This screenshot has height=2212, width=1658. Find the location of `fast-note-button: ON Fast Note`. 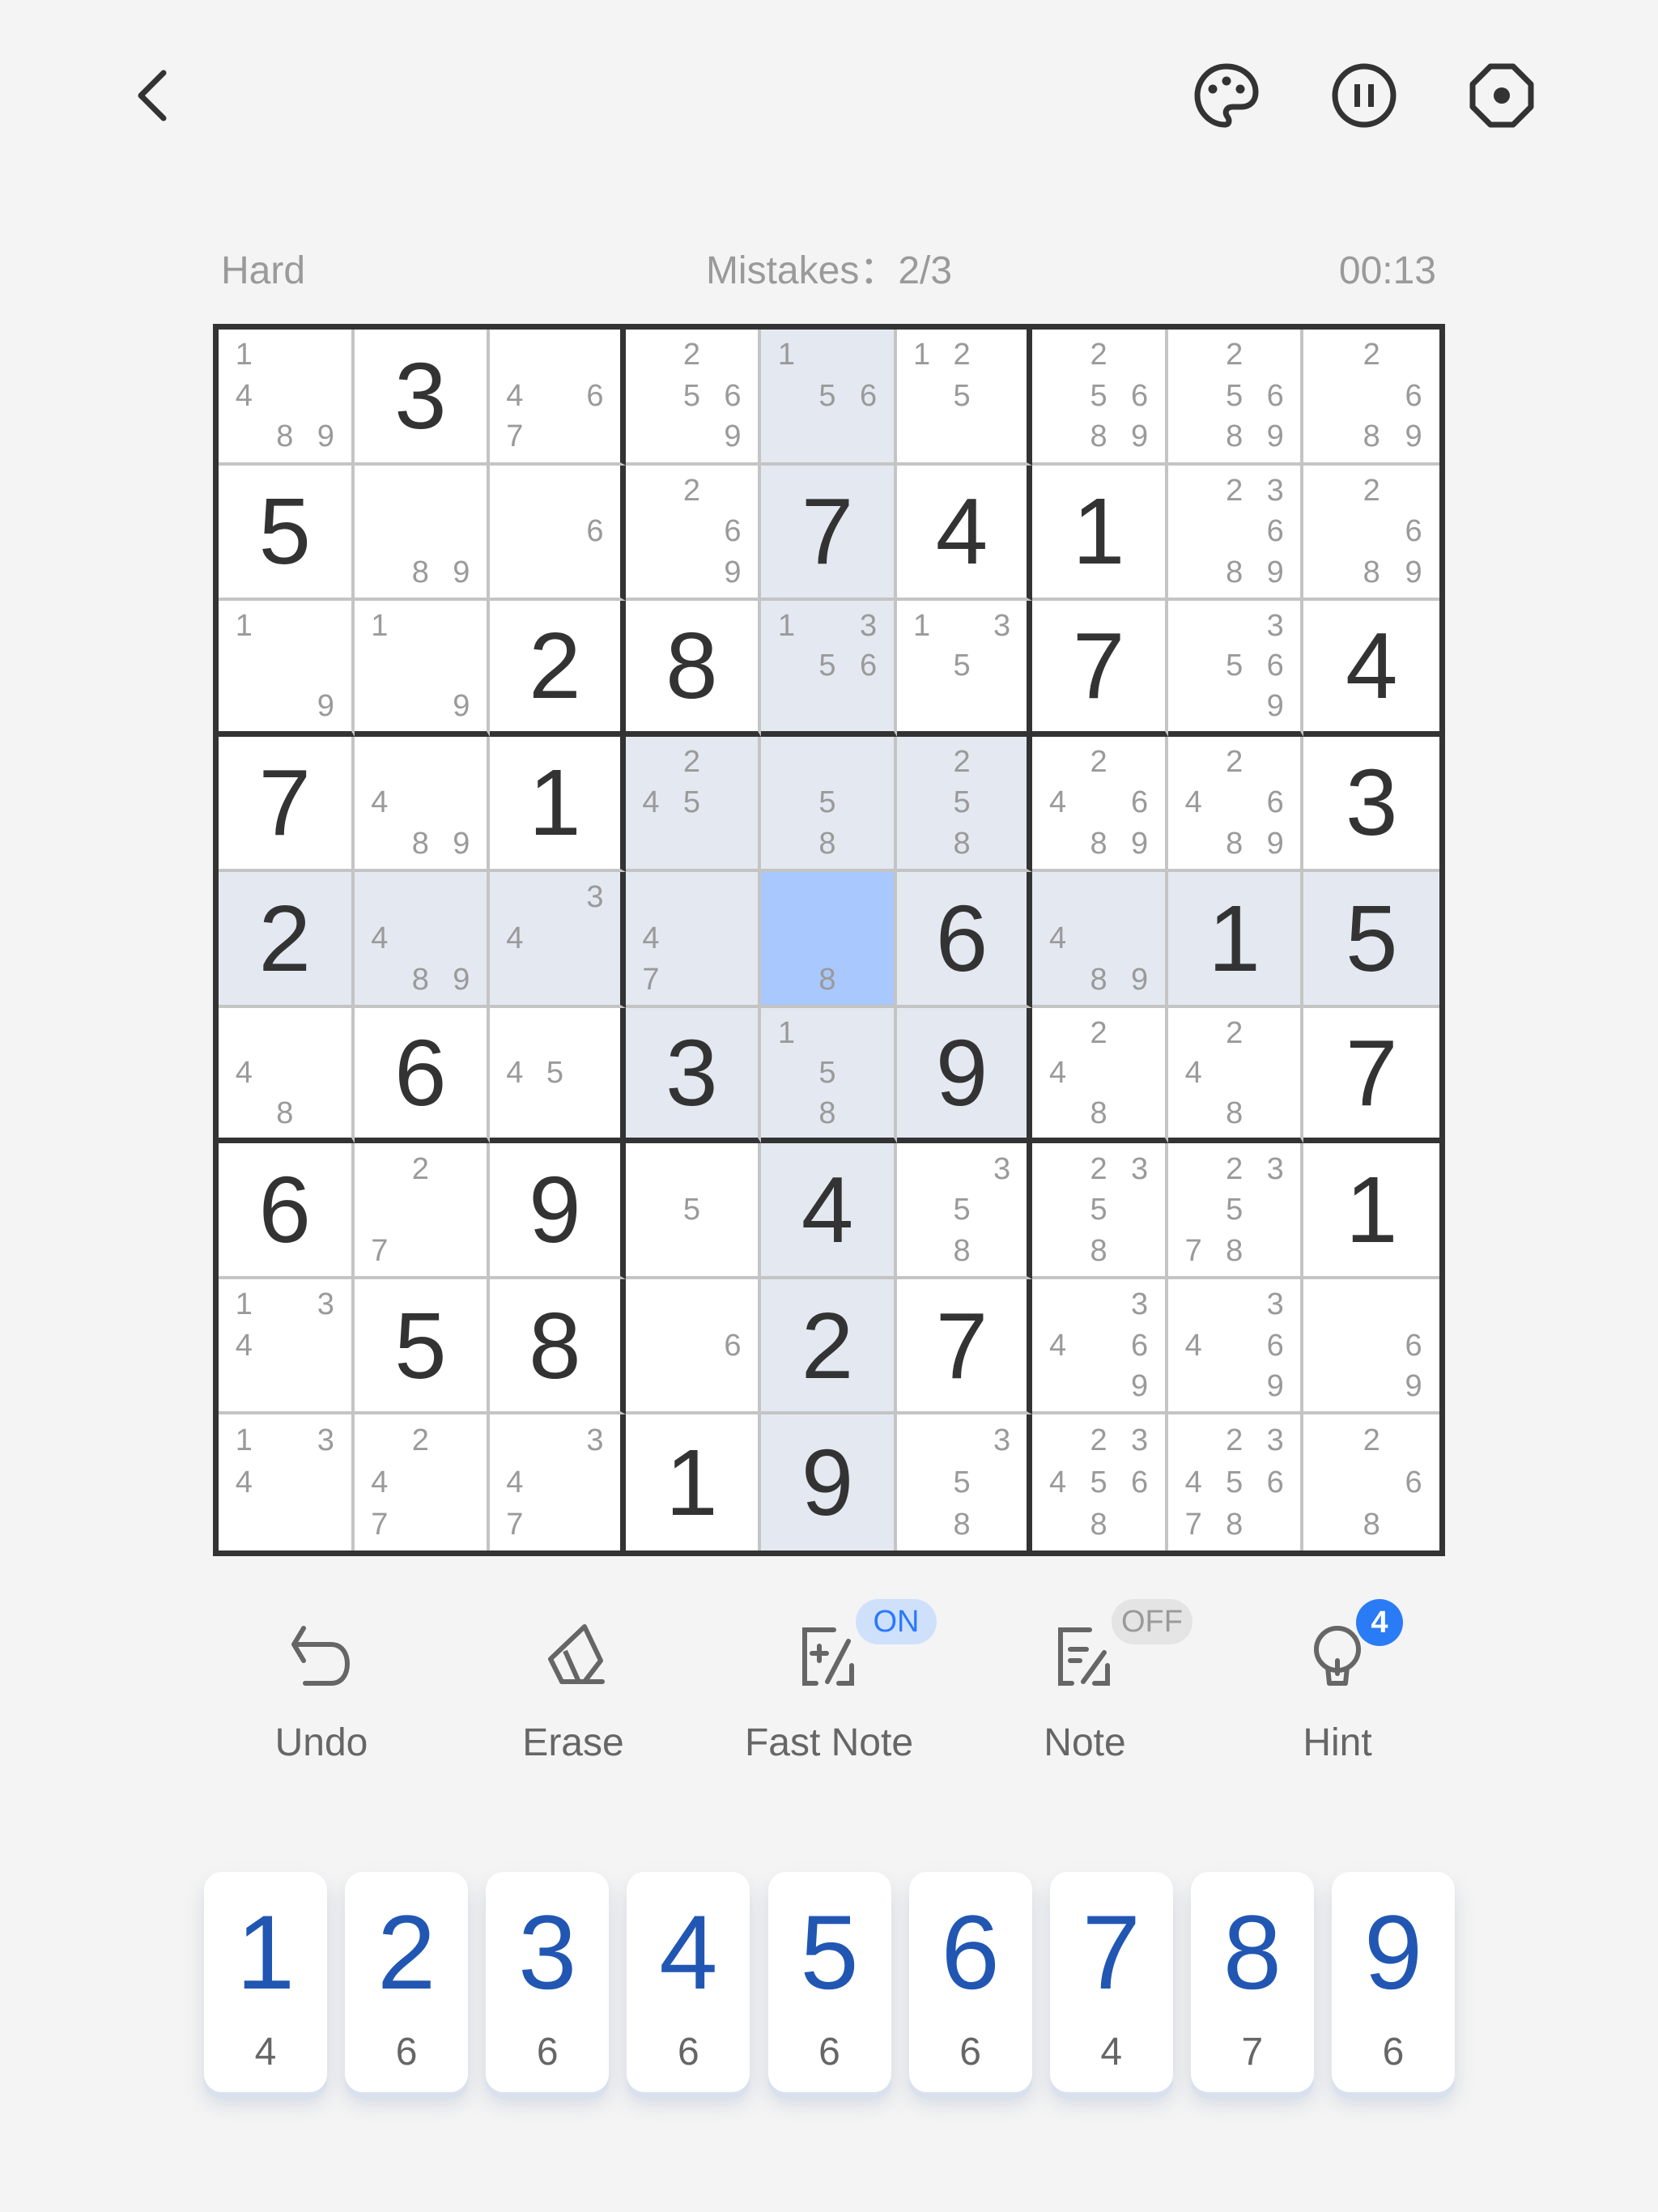

fast-note-button: ON Fast Note is located at coordinates (834, 1688).